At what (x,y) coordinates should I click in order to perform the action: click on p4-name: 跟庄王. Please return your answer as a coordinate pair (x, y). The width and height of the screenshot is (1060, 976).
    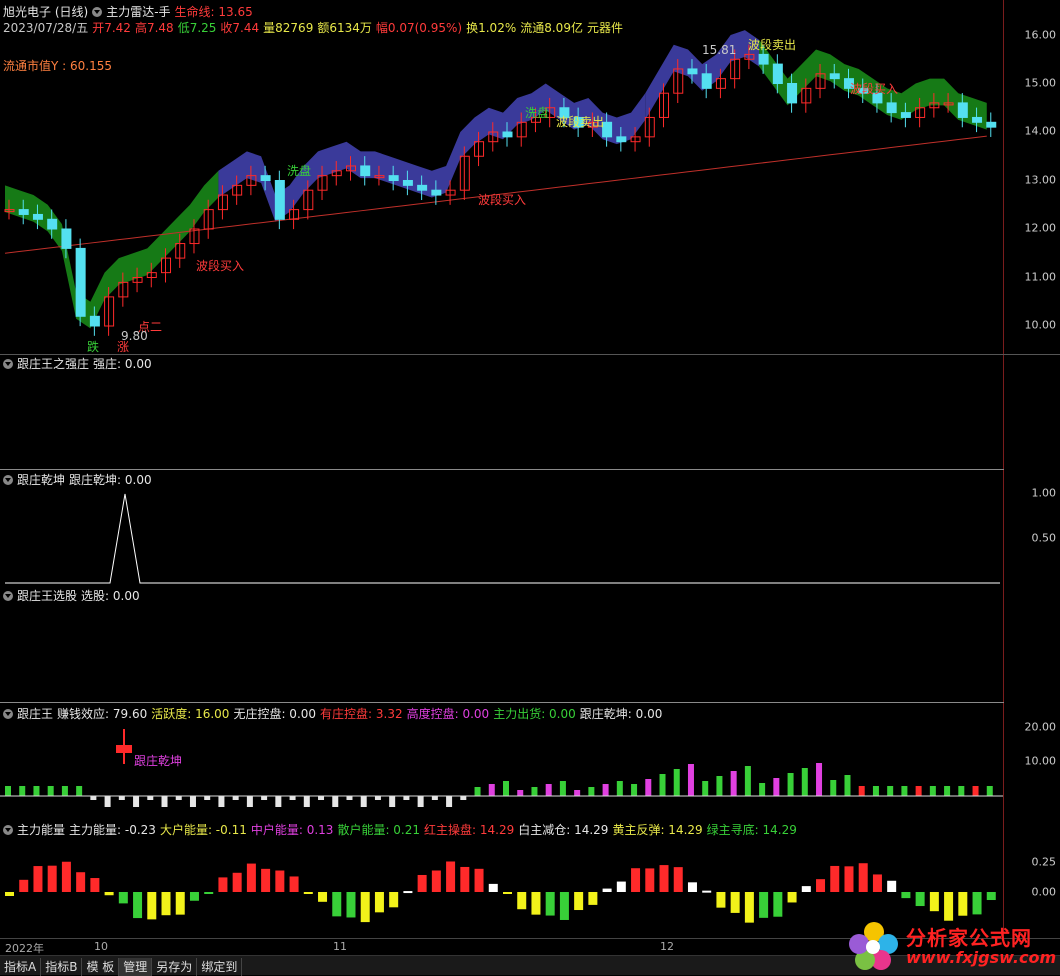
    Looking at the image, I should click on (35, 714).